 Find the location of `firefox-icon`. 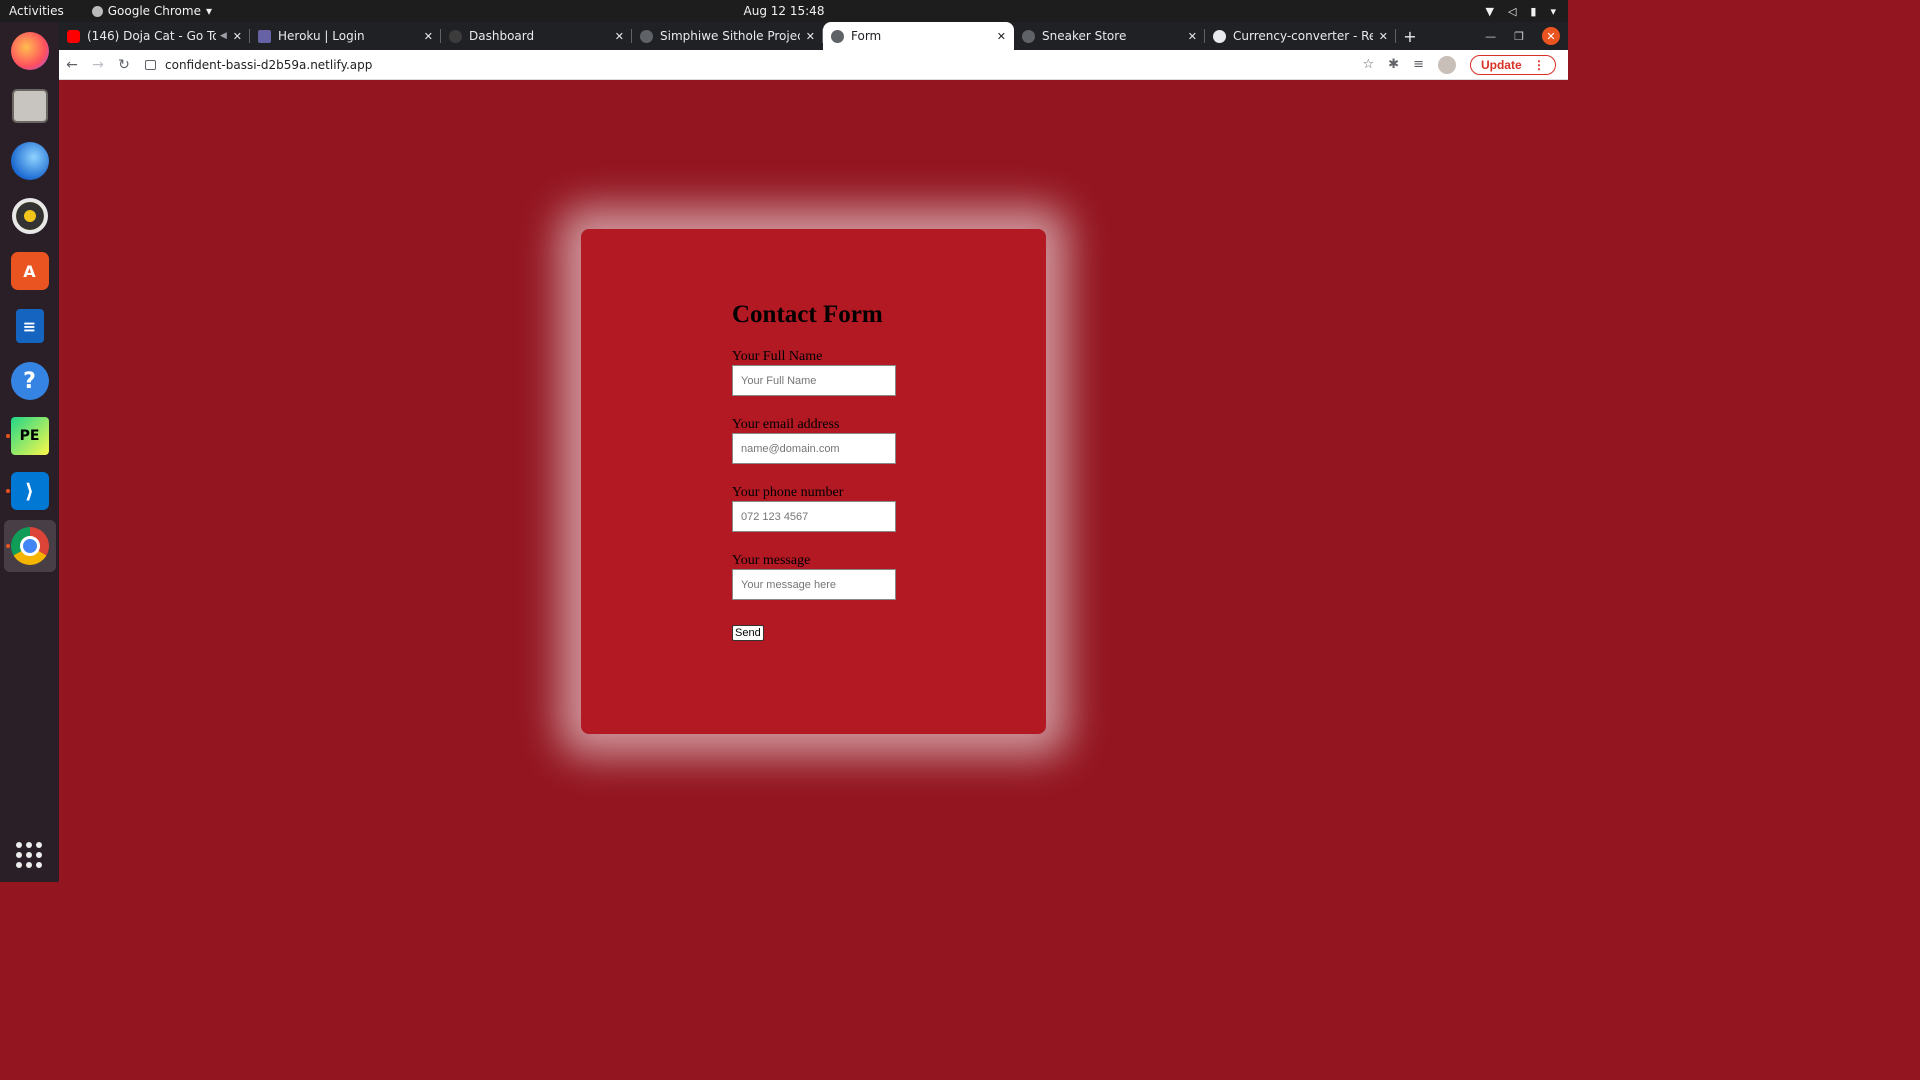

firefox-icon is located at coordinates (29, 51).